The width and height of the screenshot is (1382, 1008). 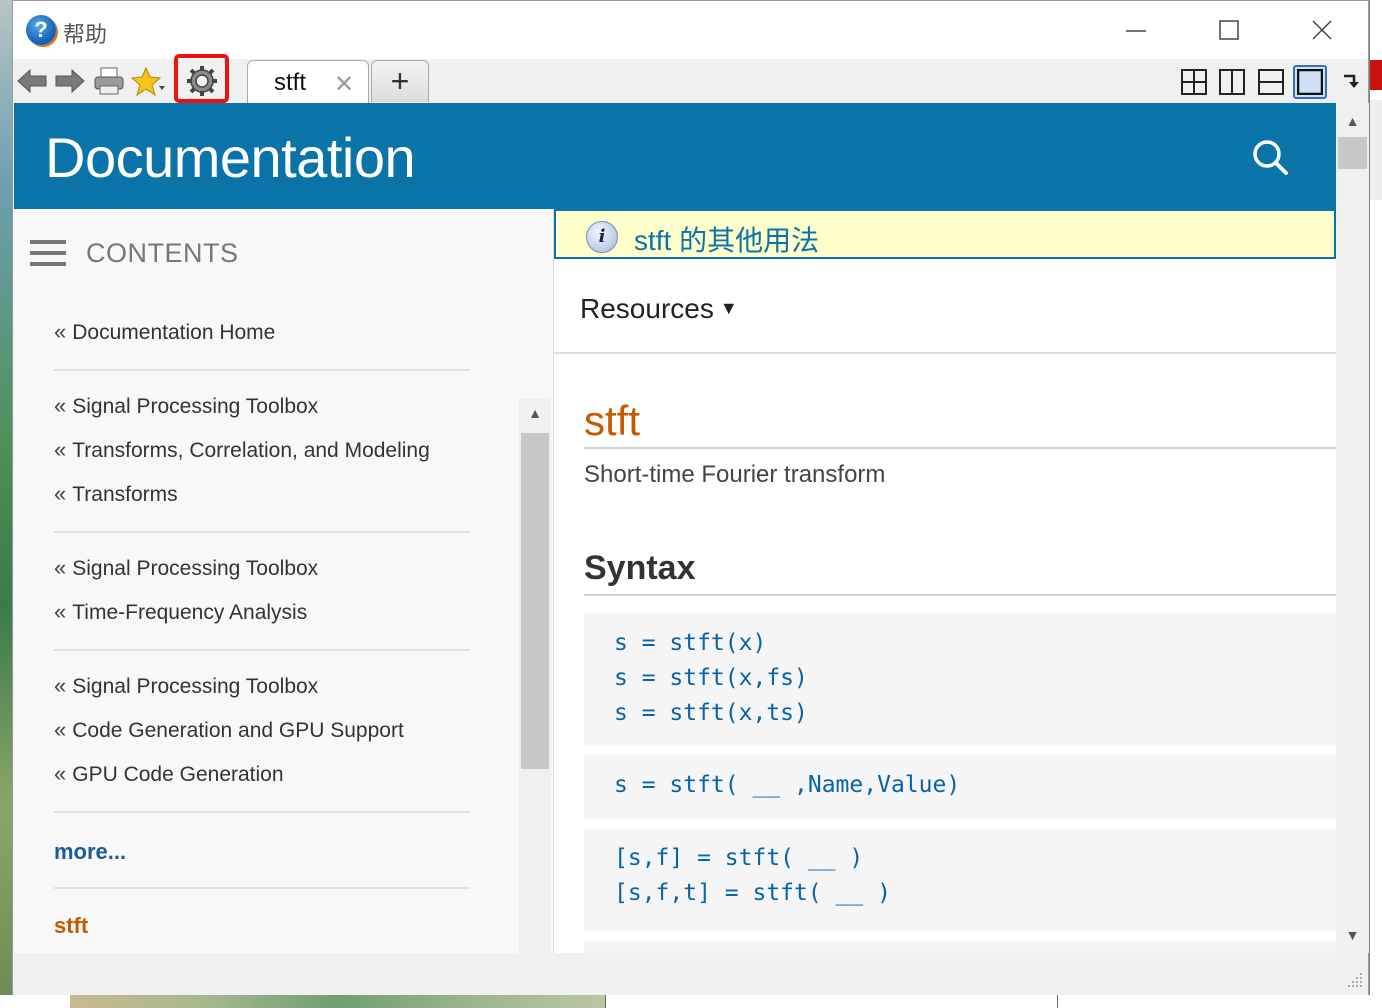 What do you see at coordinates (787, 785) in the screenshot?
I see `code-line: s = stft( __ ,Name,Value)` at bounding box center [787, 785].